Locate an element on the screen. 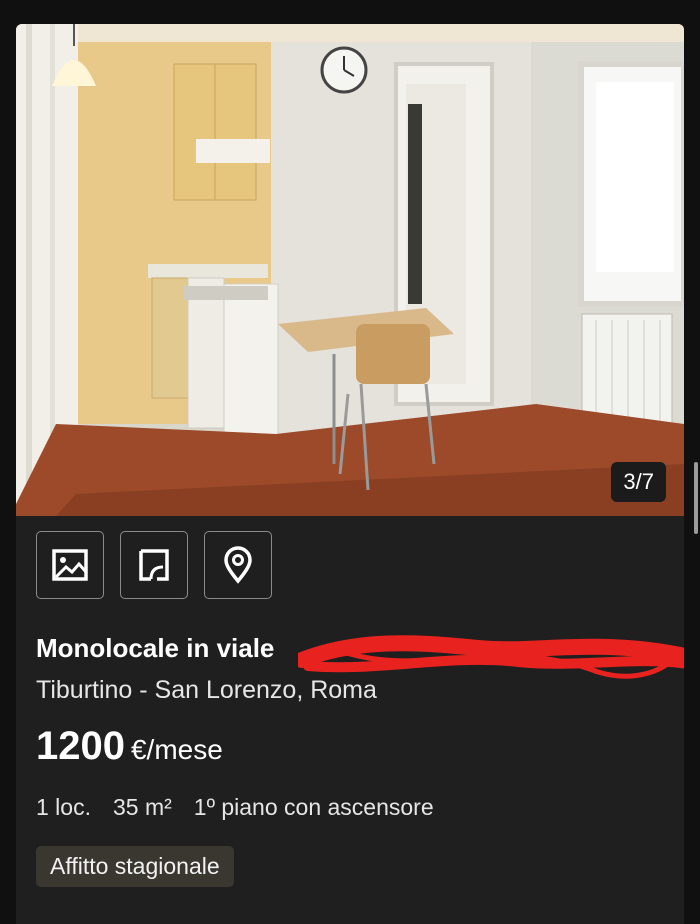 This screenshot has height=924, width=700. rental-type-badge: Affitto stagionale is located at coordinates (135, 866).